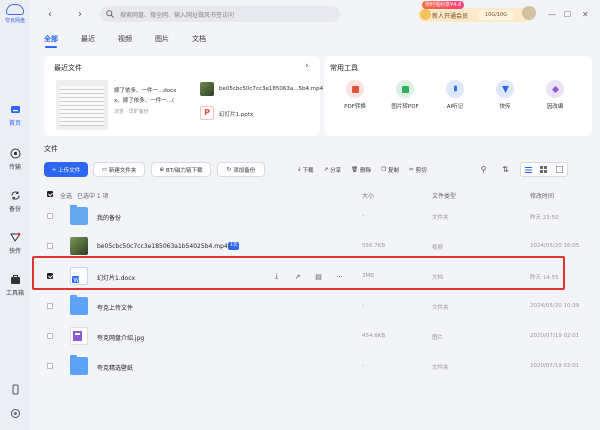 The height and width of the screenshot is (430, 600). What do you see at coordinates (207, 89) in the screenshot?
I see `video-thumbnail-icon` at bounding box center [207, 89].